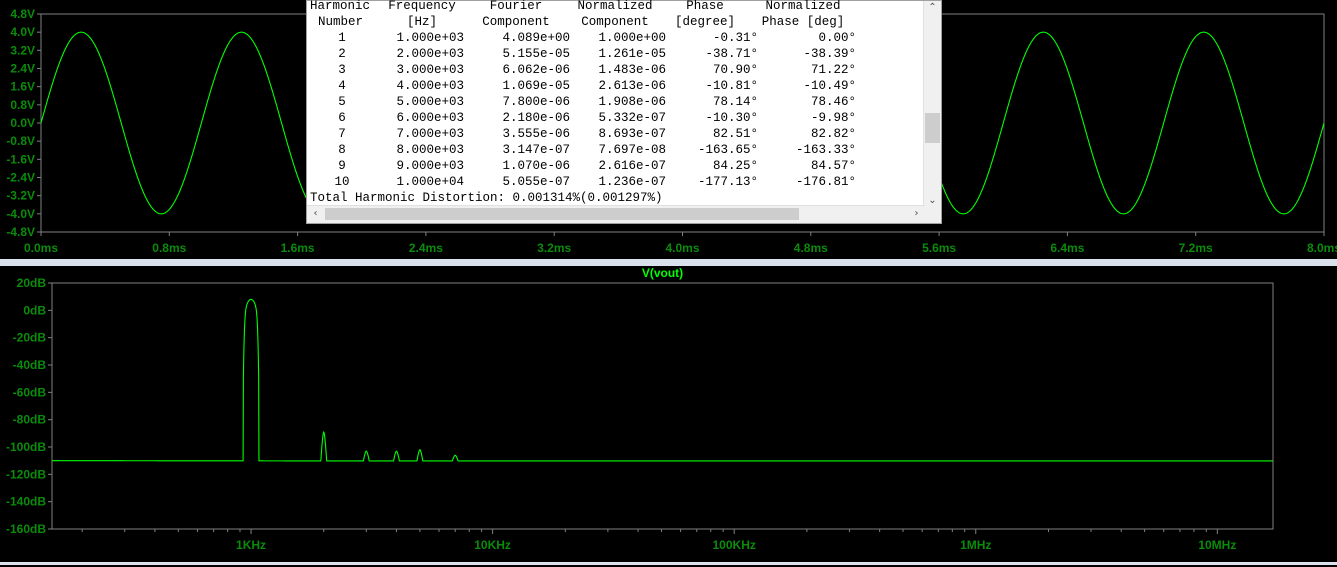 The image size is (1337, 567). What do you see at coordinates (632, 102) in the screenshot?
I see `fourier-cell: 1.908e-06` at bounding box center [632, 102].